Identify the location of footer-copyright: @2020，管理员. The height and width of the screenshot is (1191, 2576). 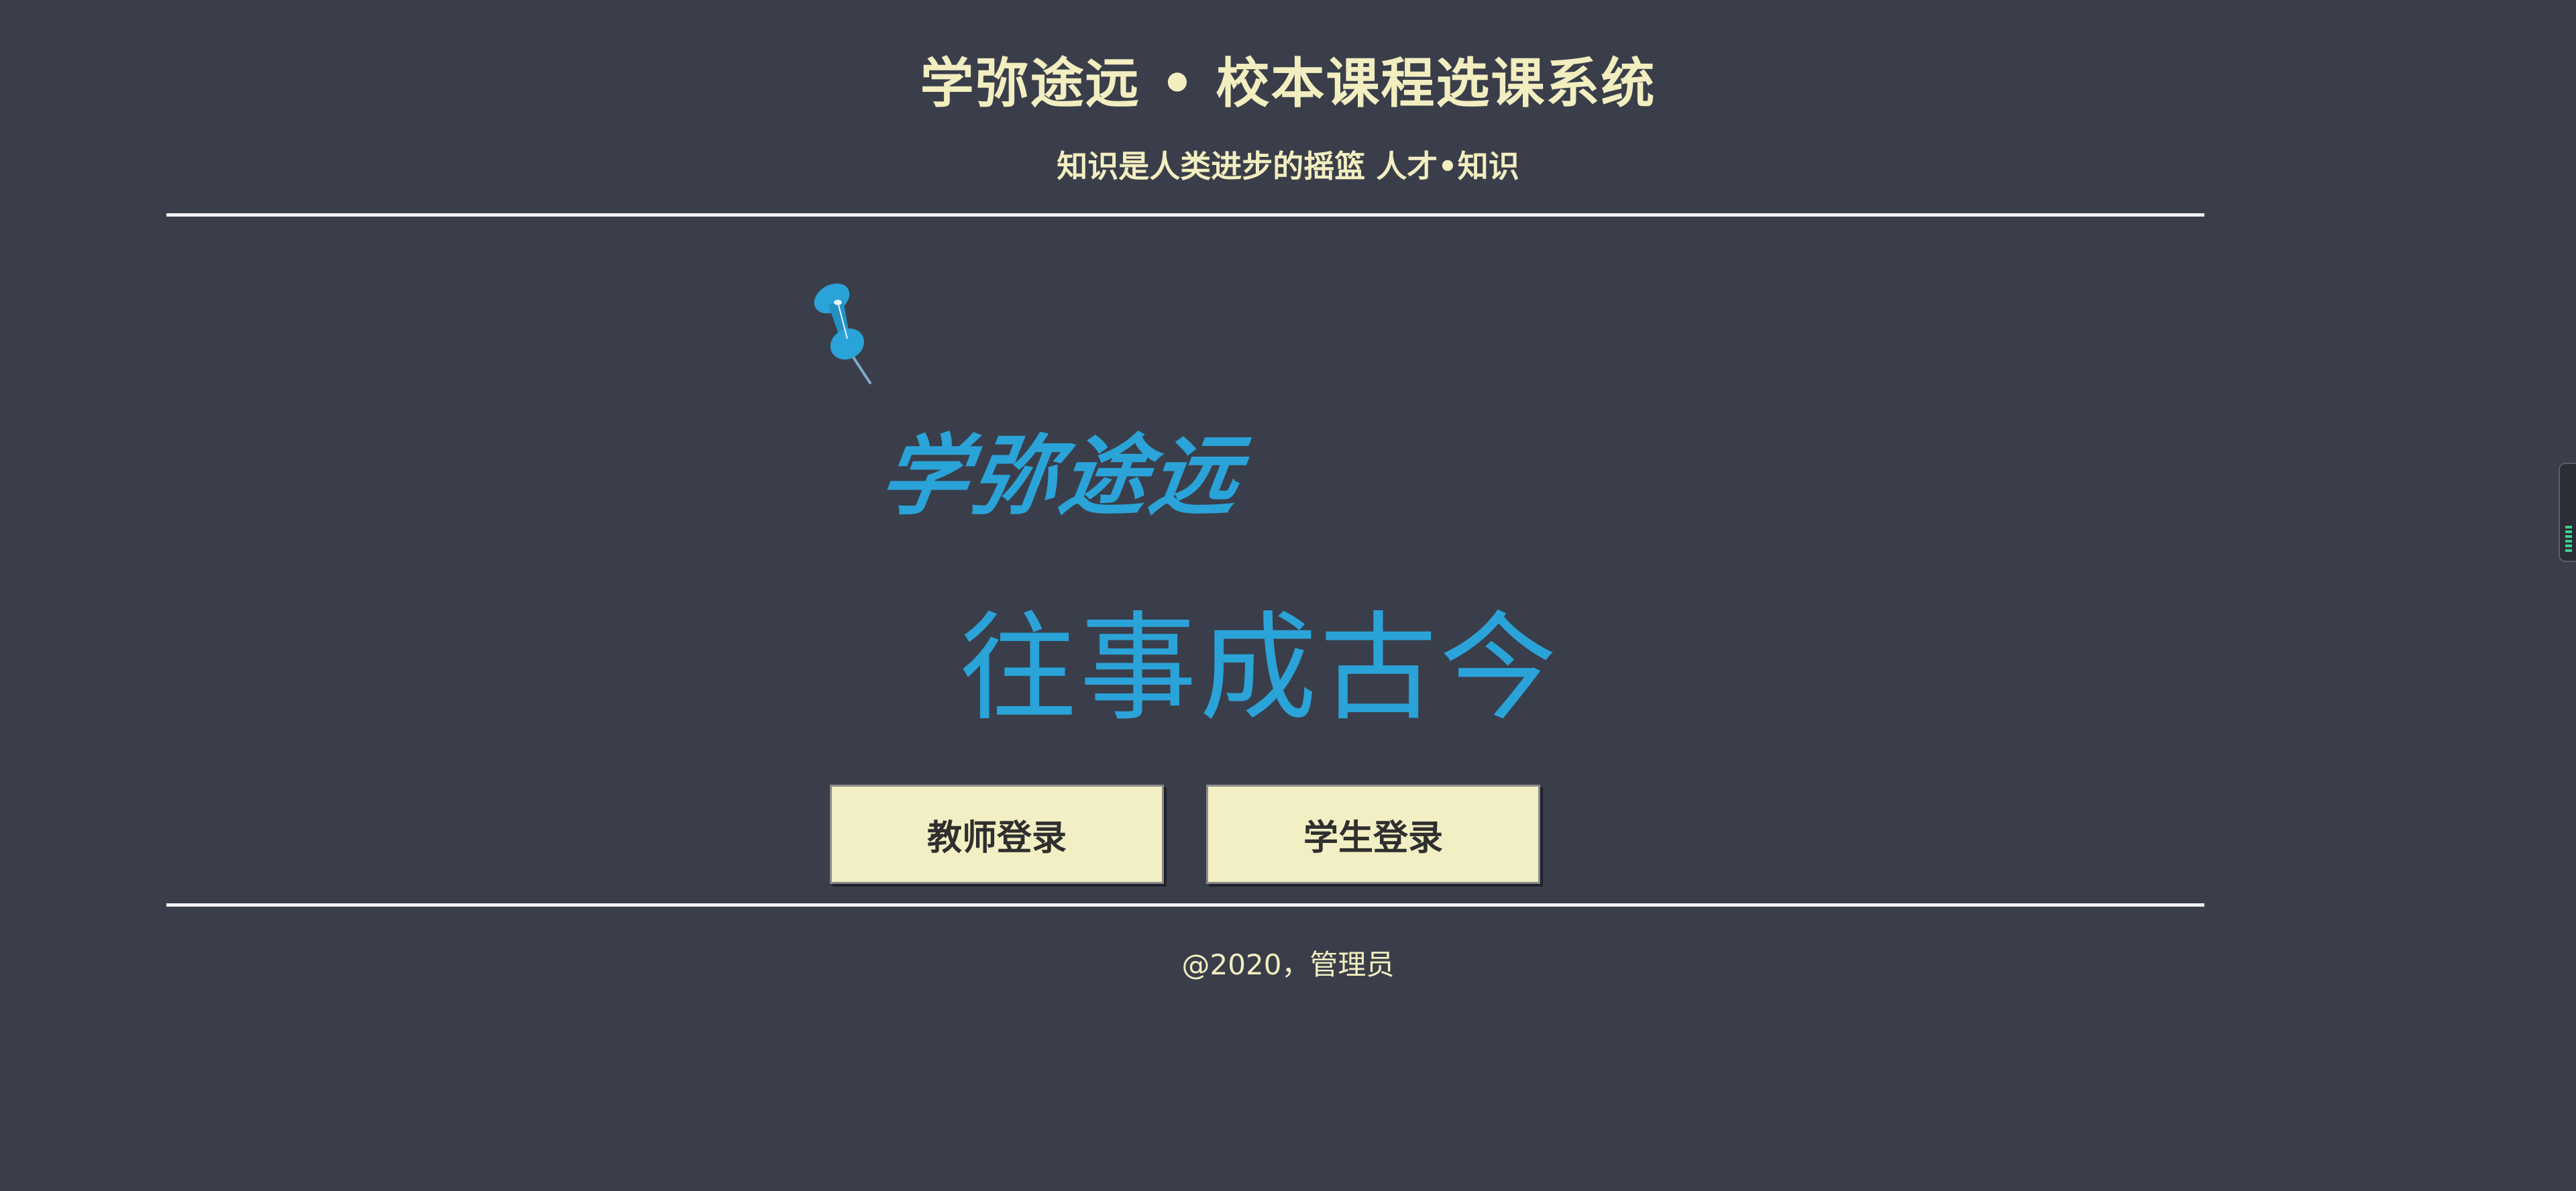
(1288, 965).